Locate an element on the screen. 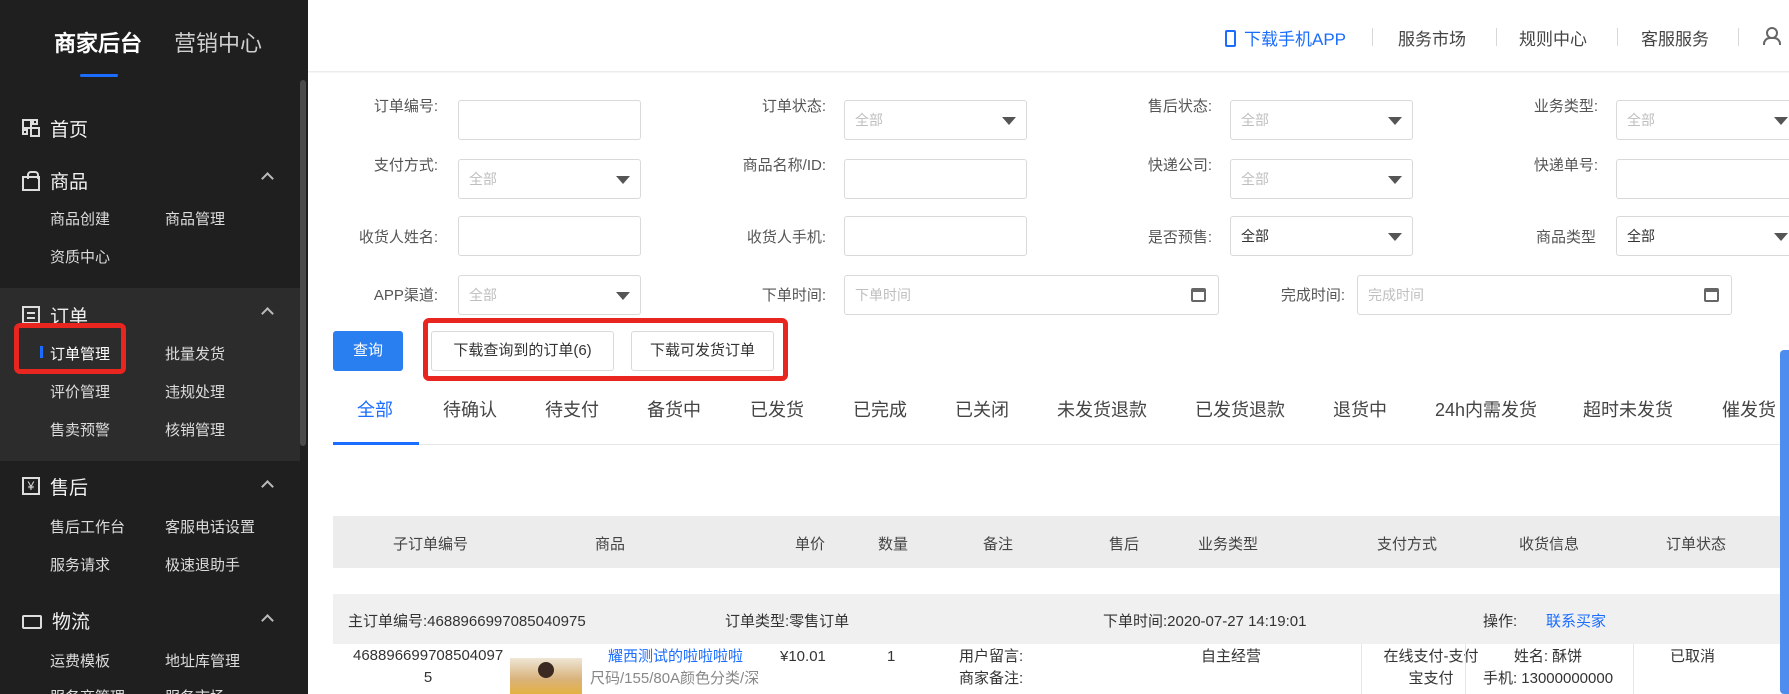 Image resolution: width=1789 pixels, height=694 pixels. filter-label-pay-method: 支付方式: is located at coordinates (405, 165).